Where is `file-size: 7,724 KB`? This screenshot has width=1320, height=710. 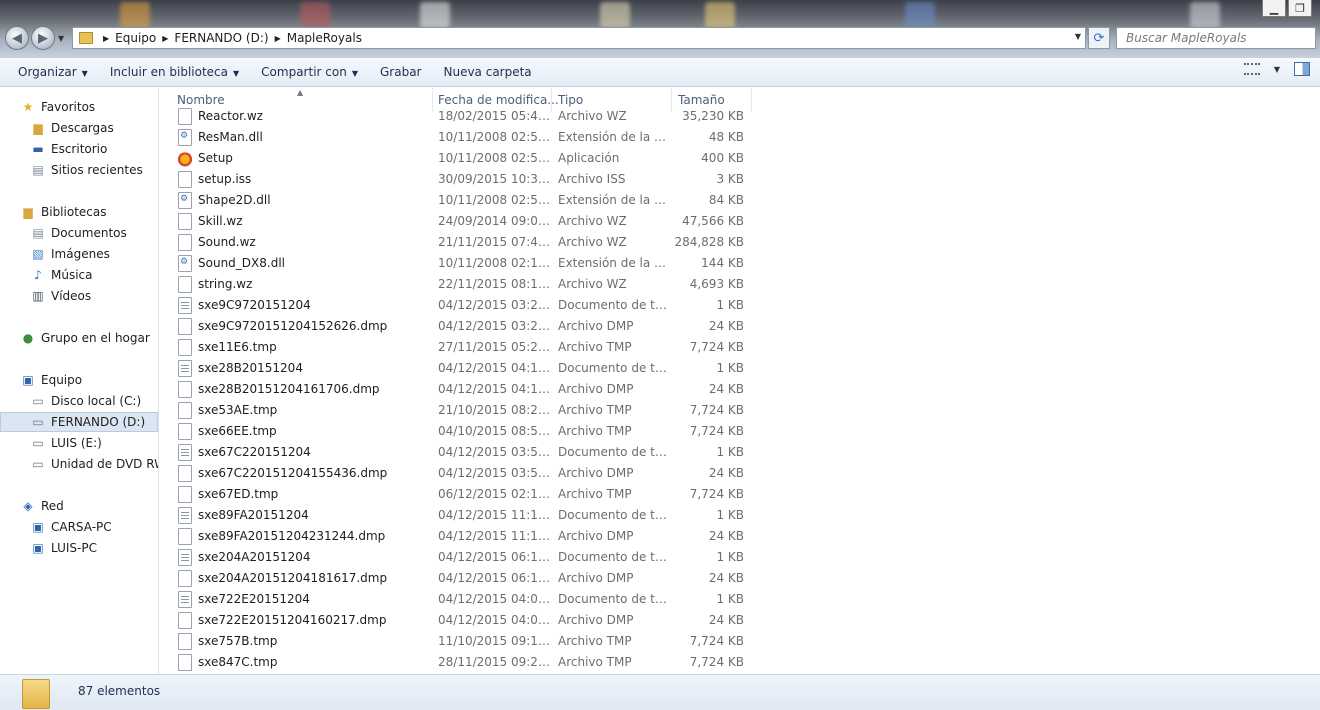 file-size: 7,724 KB is located at coordinates (716, 431).